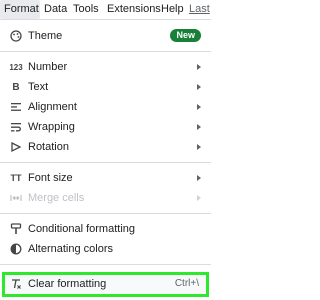  What do you see at coordinates (45, 36) in the screenshot?
I see `menu-item-label: Theme` at bounding box center [45, 36].